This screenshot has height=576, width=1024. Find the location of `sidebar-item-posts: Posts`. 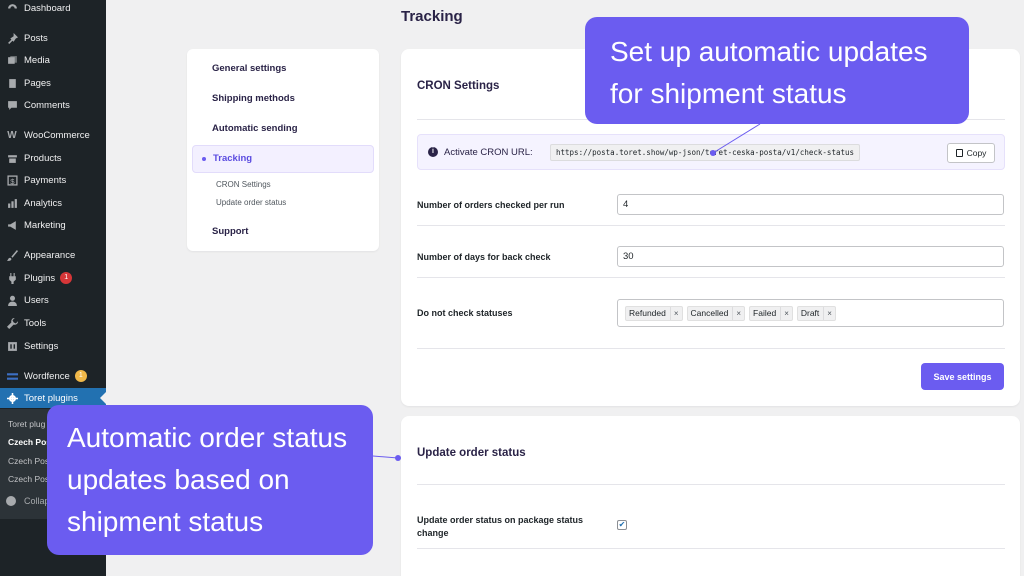

sidebar-item-posts: Posts is located at coordinates (53, 38).